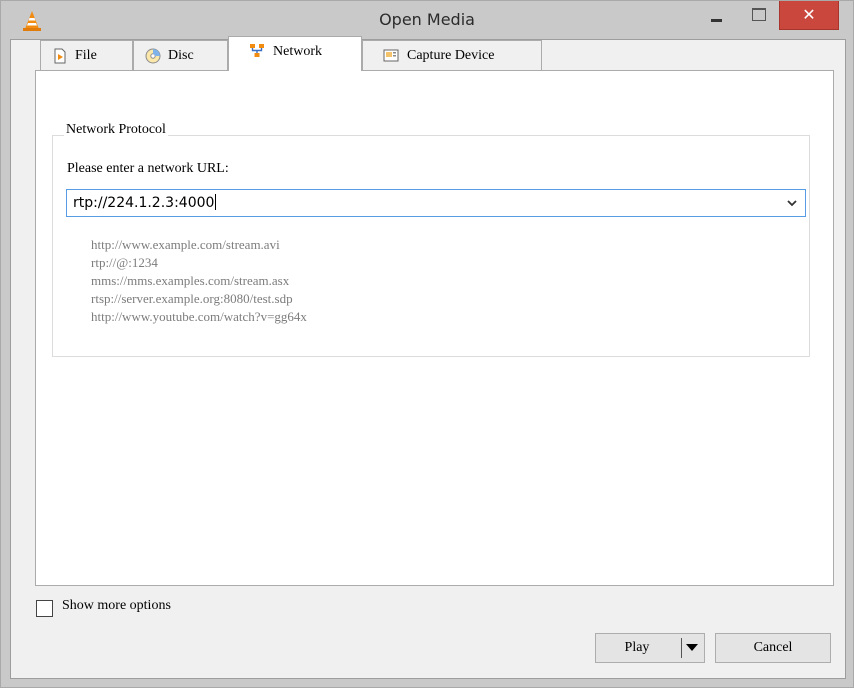 The image size is (854, 688). I want to click on tab-file-label: File, so click(86, 55).